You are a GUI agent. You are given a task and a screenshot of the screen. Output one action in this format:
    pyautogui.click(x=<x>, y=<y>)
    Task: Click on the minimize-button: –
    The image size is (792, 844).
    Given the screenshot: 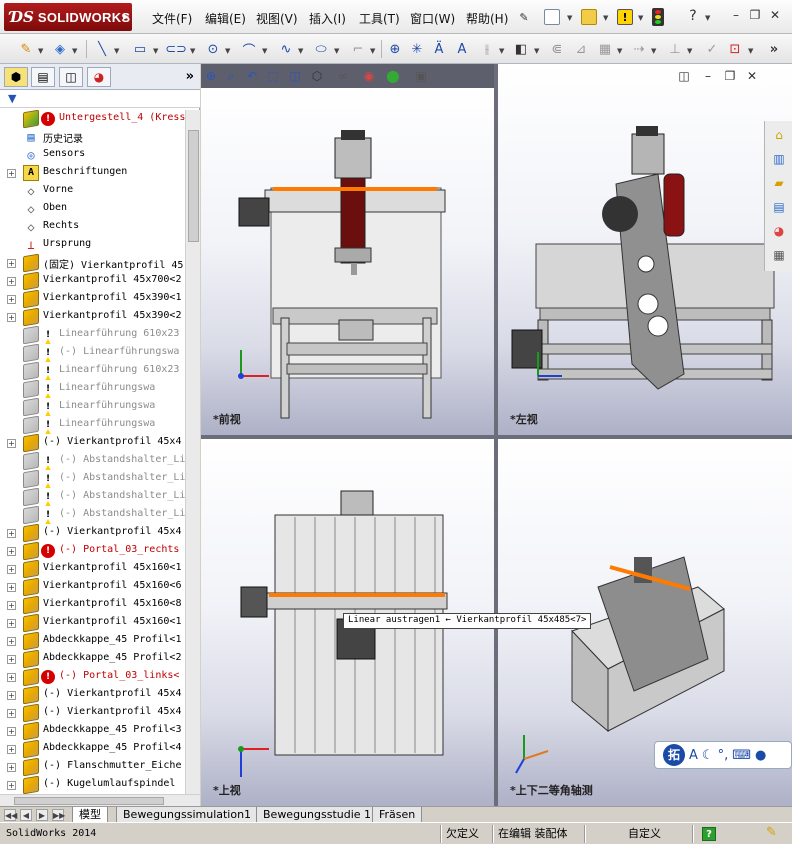 What is the action you would take?
    pyautogui.click(x=736, y=15)
    